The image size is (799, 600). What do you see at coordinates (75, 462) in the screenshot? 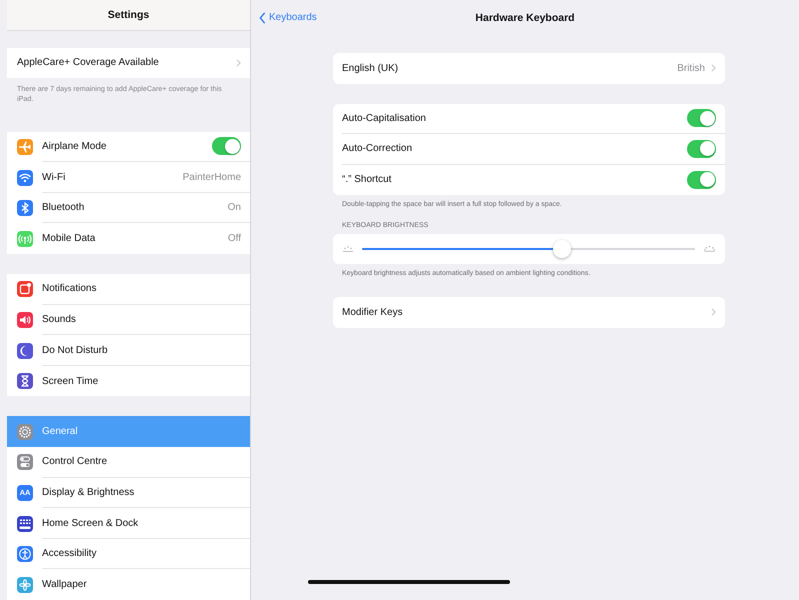
I see `row-label: Control Centre` at bounding box center [75, 462].